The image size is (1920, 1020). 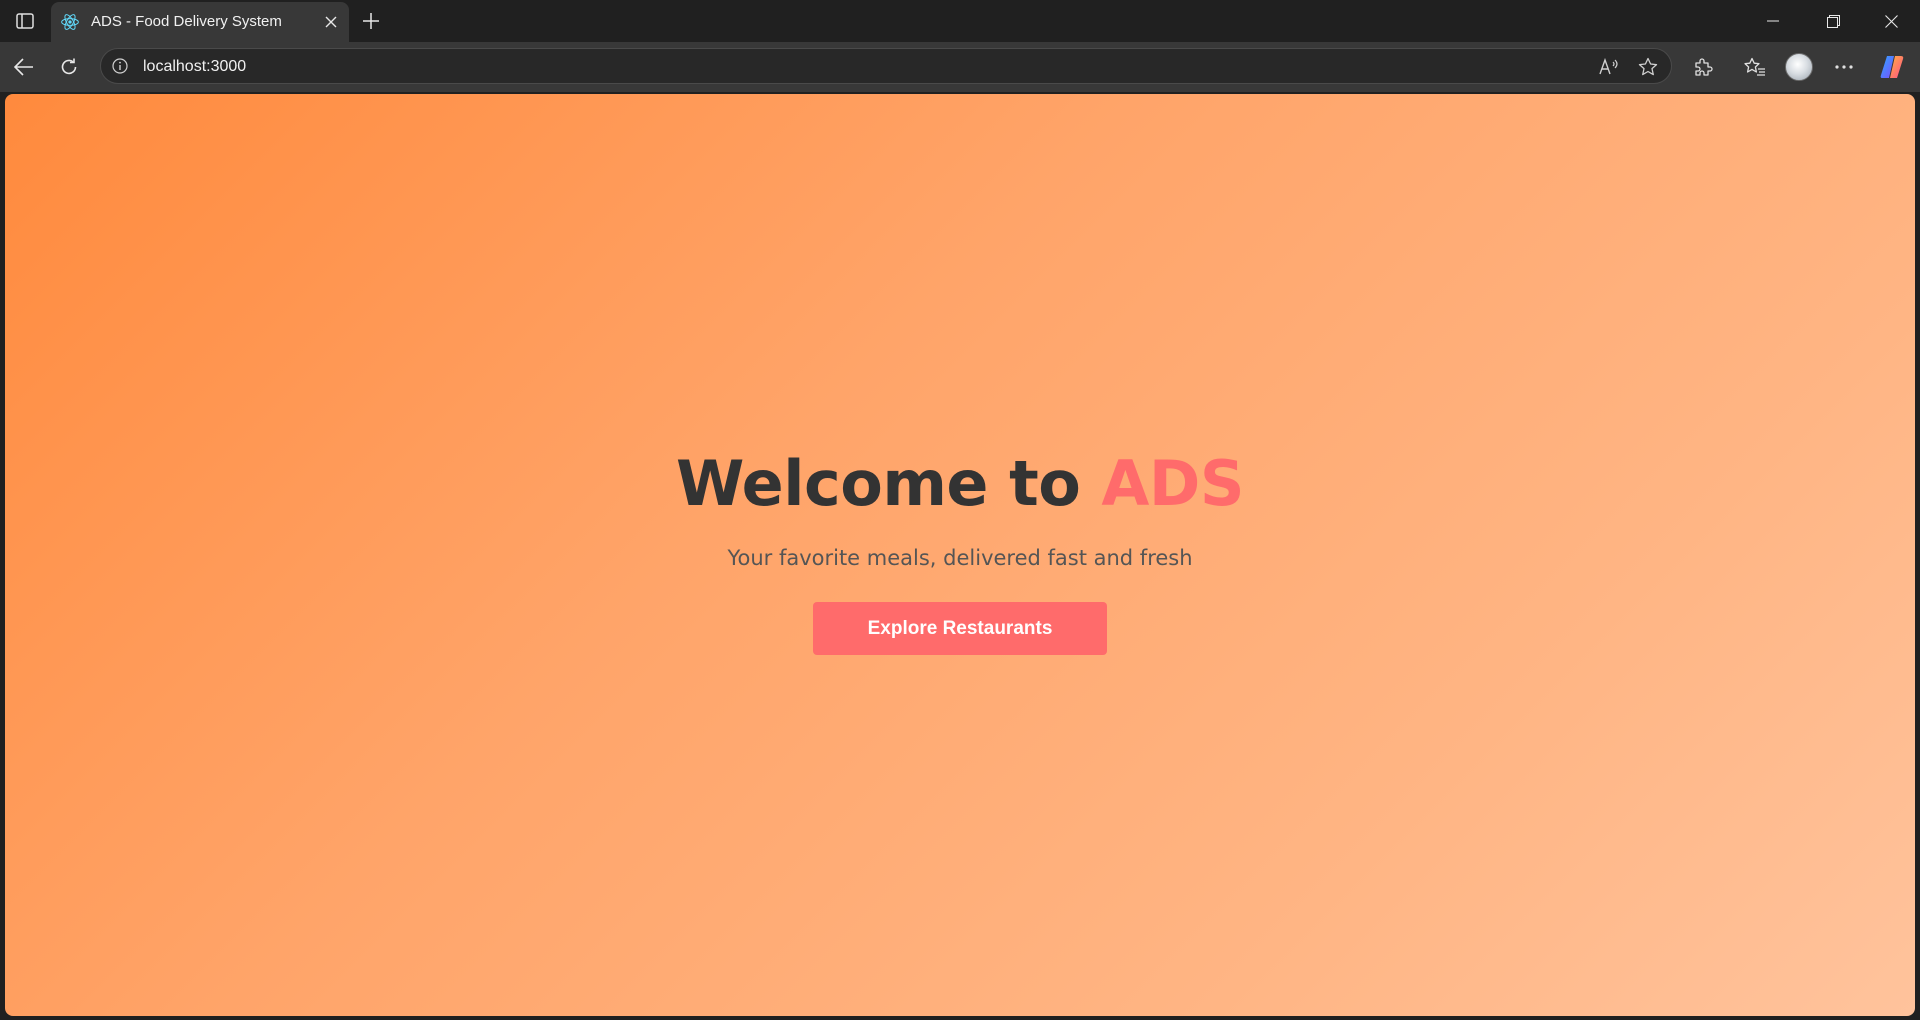 What do you see at coordinates (1648, 67) in the screenshot?
I see `favorite-star-icon` at bounding box center [1648, 67].